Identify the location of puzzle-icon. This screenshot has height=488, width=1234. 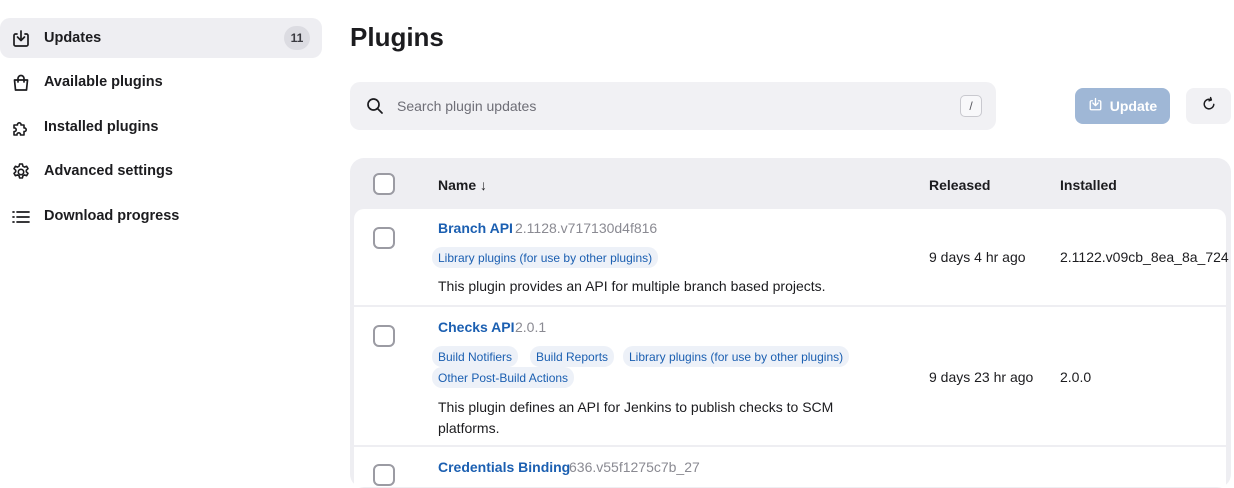
(20, 127).